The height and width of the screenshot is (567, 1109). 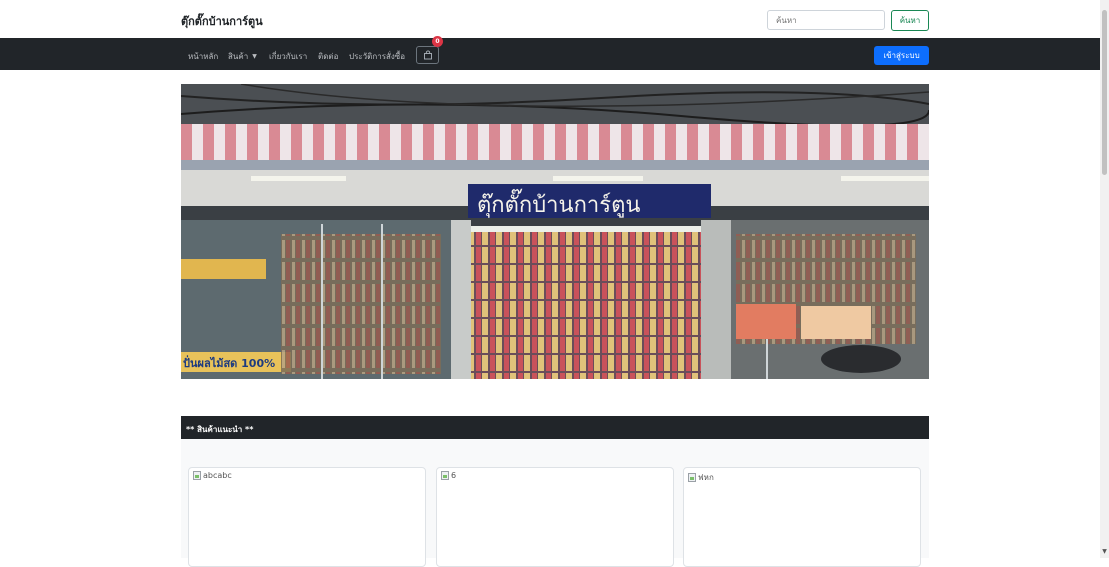 I want to click on search-button: ค้นหา, so click(x=910, y=20).